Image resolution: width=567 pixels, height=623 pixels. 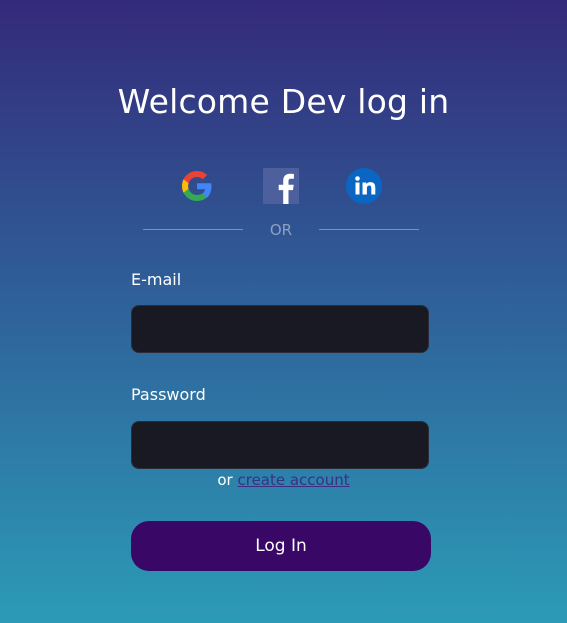 What do you see at coordinates (156, 279) in the screenshot?
I see `email-label: E-mail` at bounding box center [156, 279].